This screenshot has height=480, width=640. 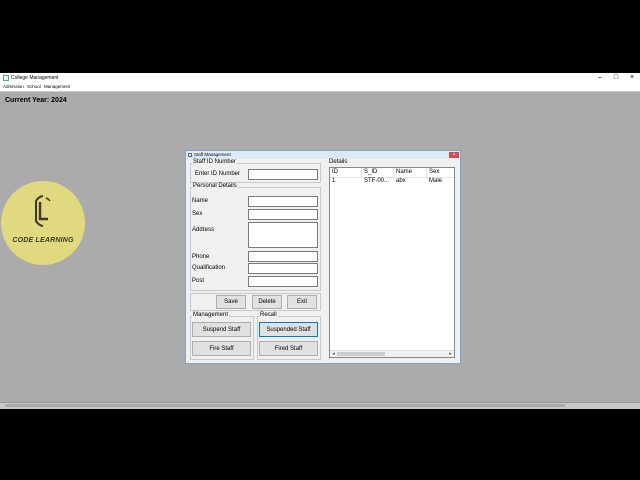 I want to click on enter-id-label: Enter ID Number, so click(x=218, y=174).